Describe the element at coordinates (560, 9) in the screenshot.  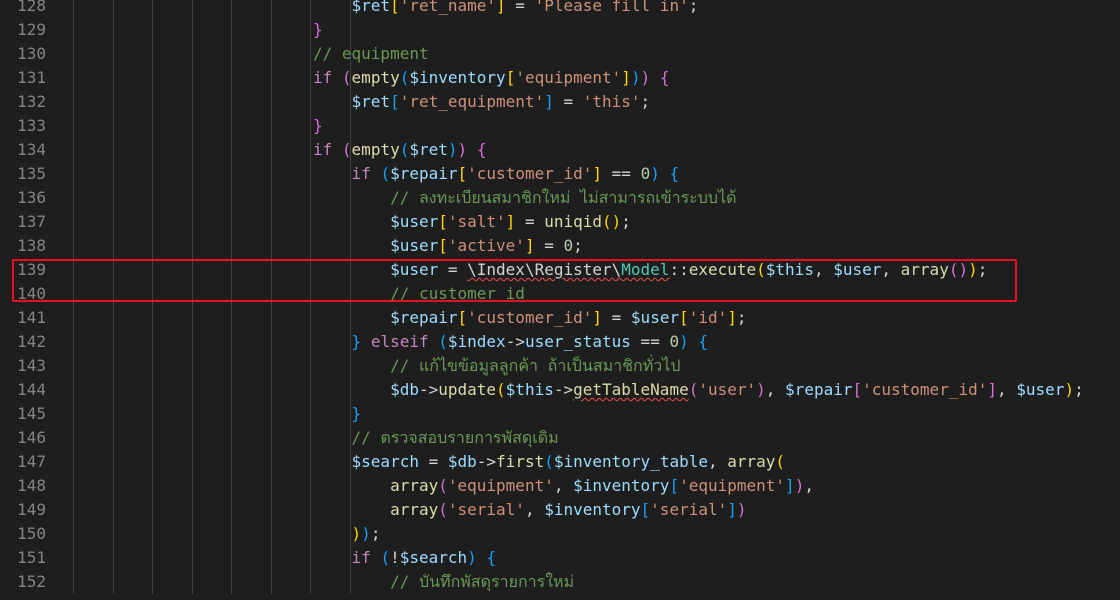
I see `code-line: 128 $ret['ret_name'] = 'Please fill in';` at that location.